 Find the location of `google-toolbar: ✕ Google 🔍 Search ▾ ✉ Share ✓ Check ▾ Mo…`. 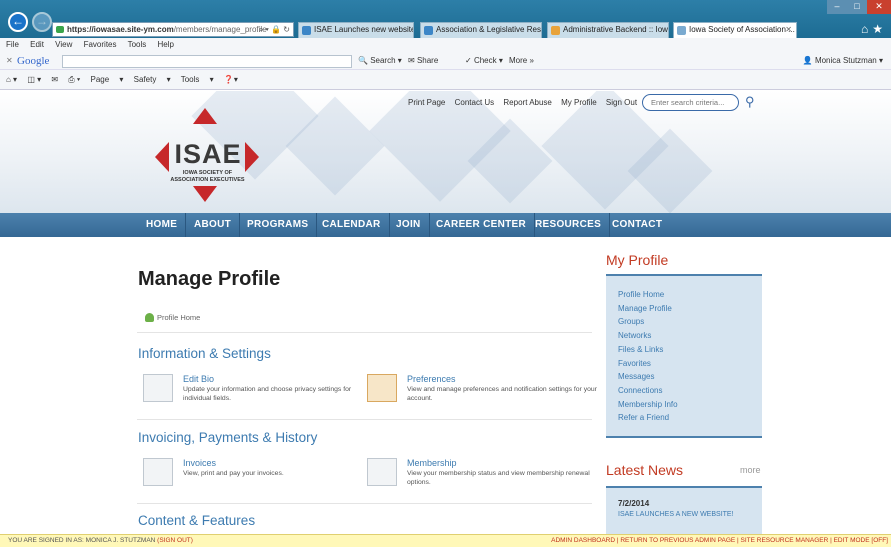

google-toolbar: ✕ Google 🔍 Search ▾ ✉ Share ✓ Check ▾ Mo… is located at coordinates (445, 61).